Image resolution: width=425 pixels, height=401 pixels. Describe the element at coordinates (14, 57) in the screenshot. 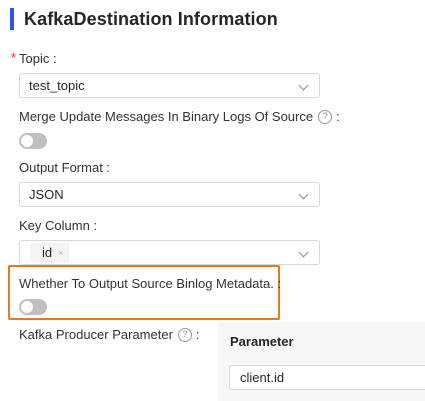

I see `required-mark: *` at that location.